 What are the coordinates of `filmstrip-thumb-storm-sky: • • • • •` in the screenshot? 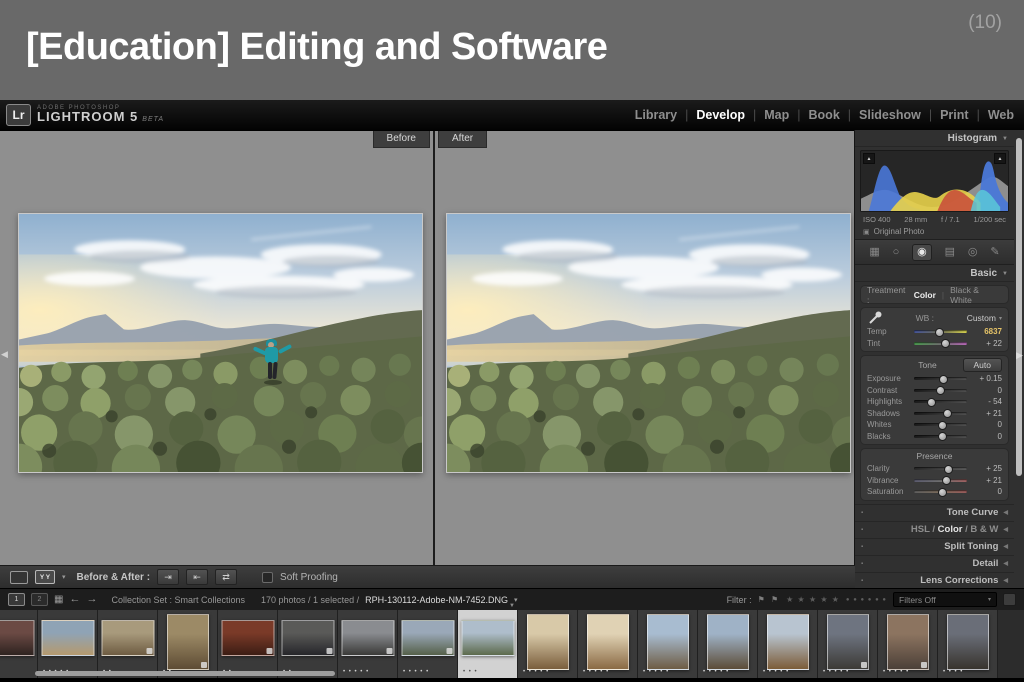 It's located at (368, 644).